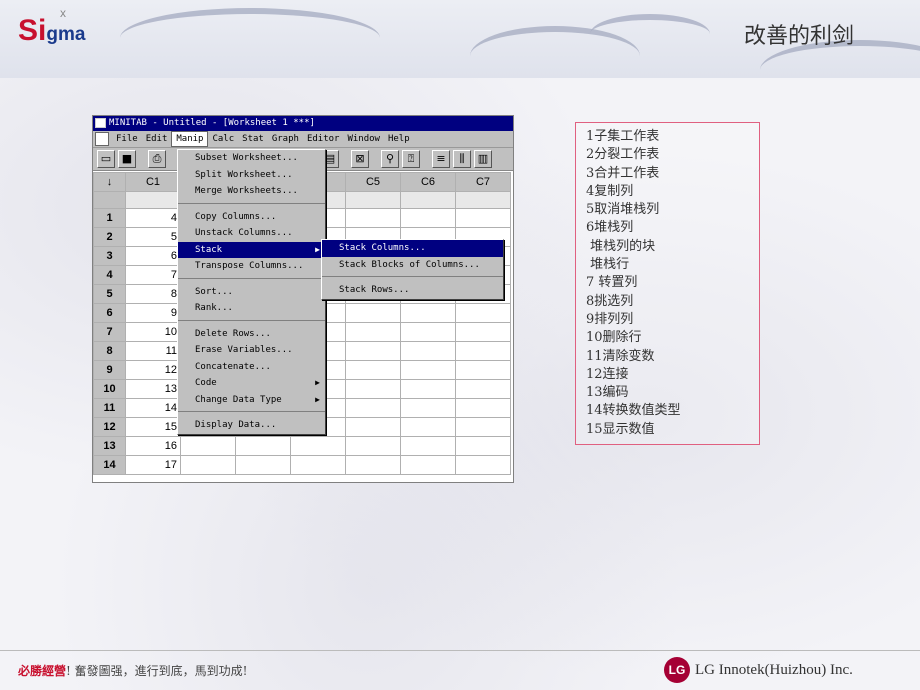 This screenshot has height=690, width=920. I want to click on data-cell: 4, so click(153, 218).